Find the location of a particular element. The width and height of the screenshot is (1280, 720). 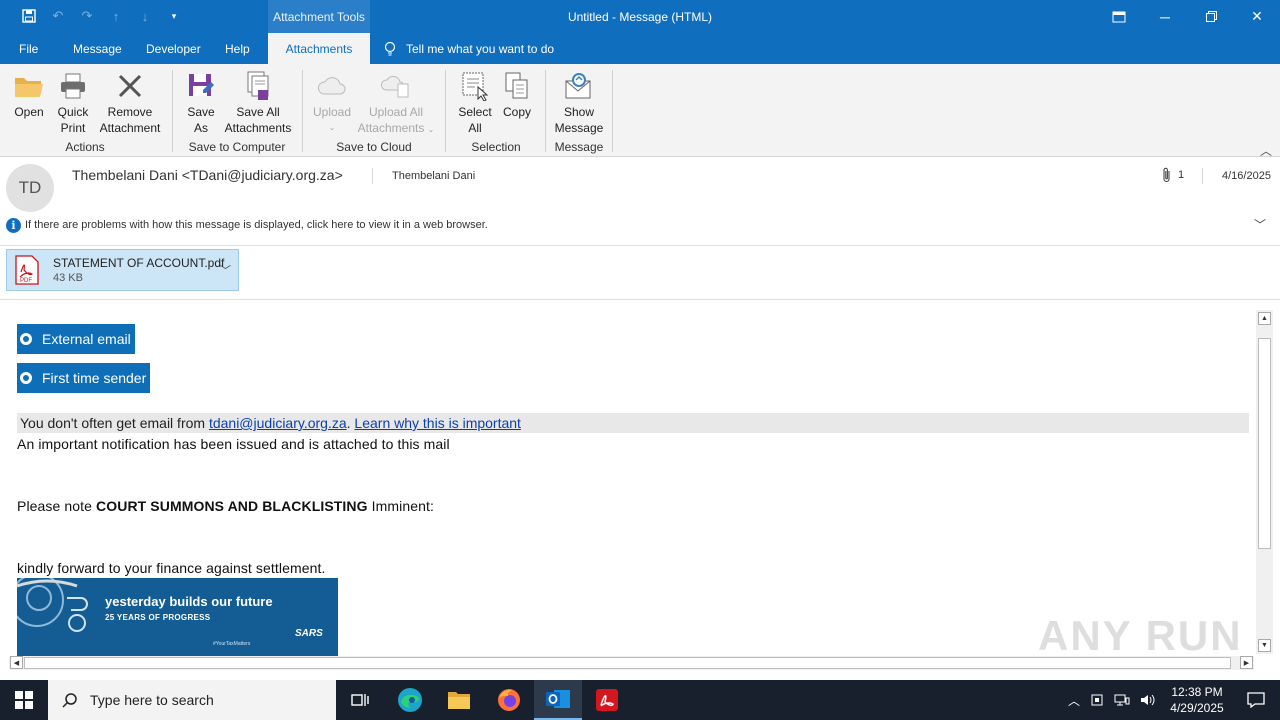

tell-me-box: Tell me what you want to do is located at coordinates (469, 48).